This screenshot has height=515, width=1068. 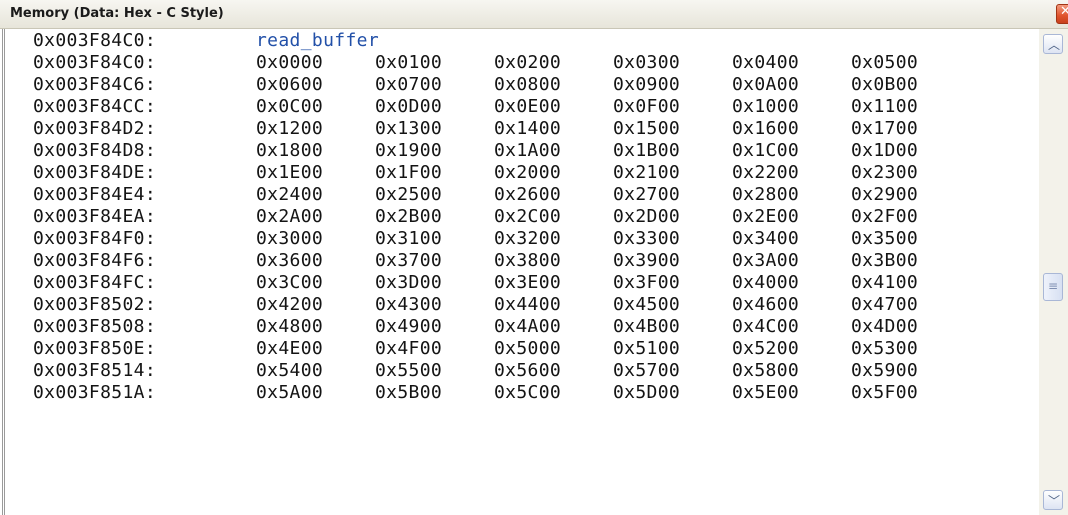 I want to click on memory-cell: 0x5200, so click(x=765, y=349).